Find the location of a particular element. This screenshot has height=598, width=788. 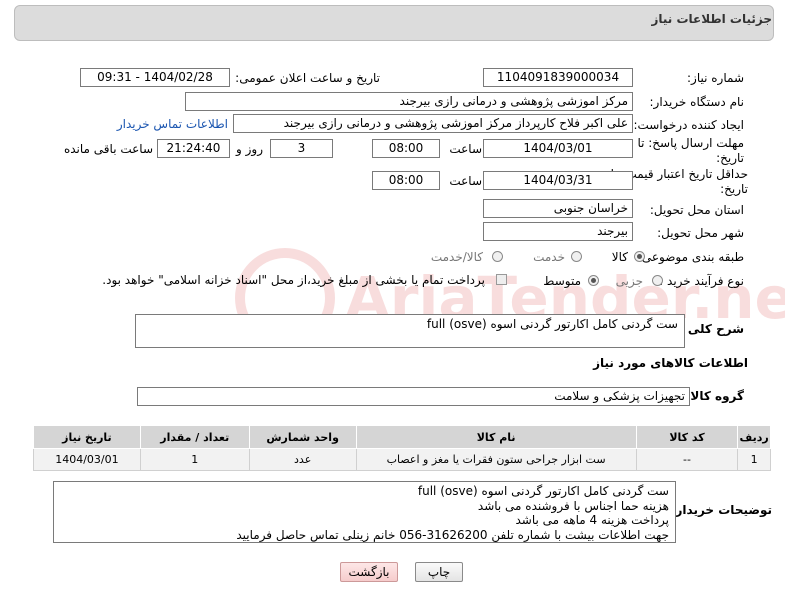

remaining-time-label: ساعت باقی مانده is located at coordinates (108, 149).